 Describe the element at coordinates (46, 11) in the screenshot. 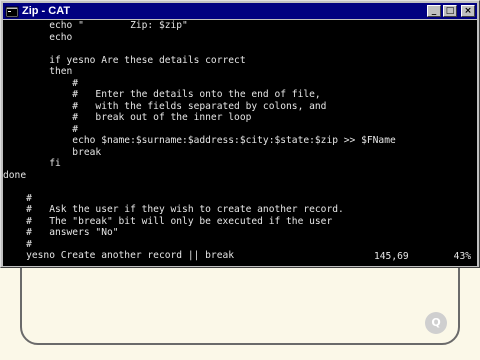

I see `window-title: Zip - CAT` at that location.